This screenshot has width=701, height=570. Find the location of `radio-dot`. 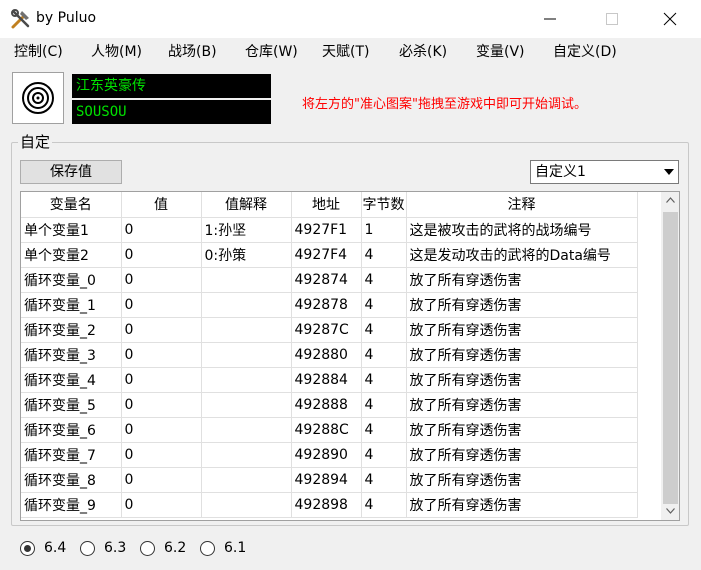

radio-dot is located at coordinates (27, 548).